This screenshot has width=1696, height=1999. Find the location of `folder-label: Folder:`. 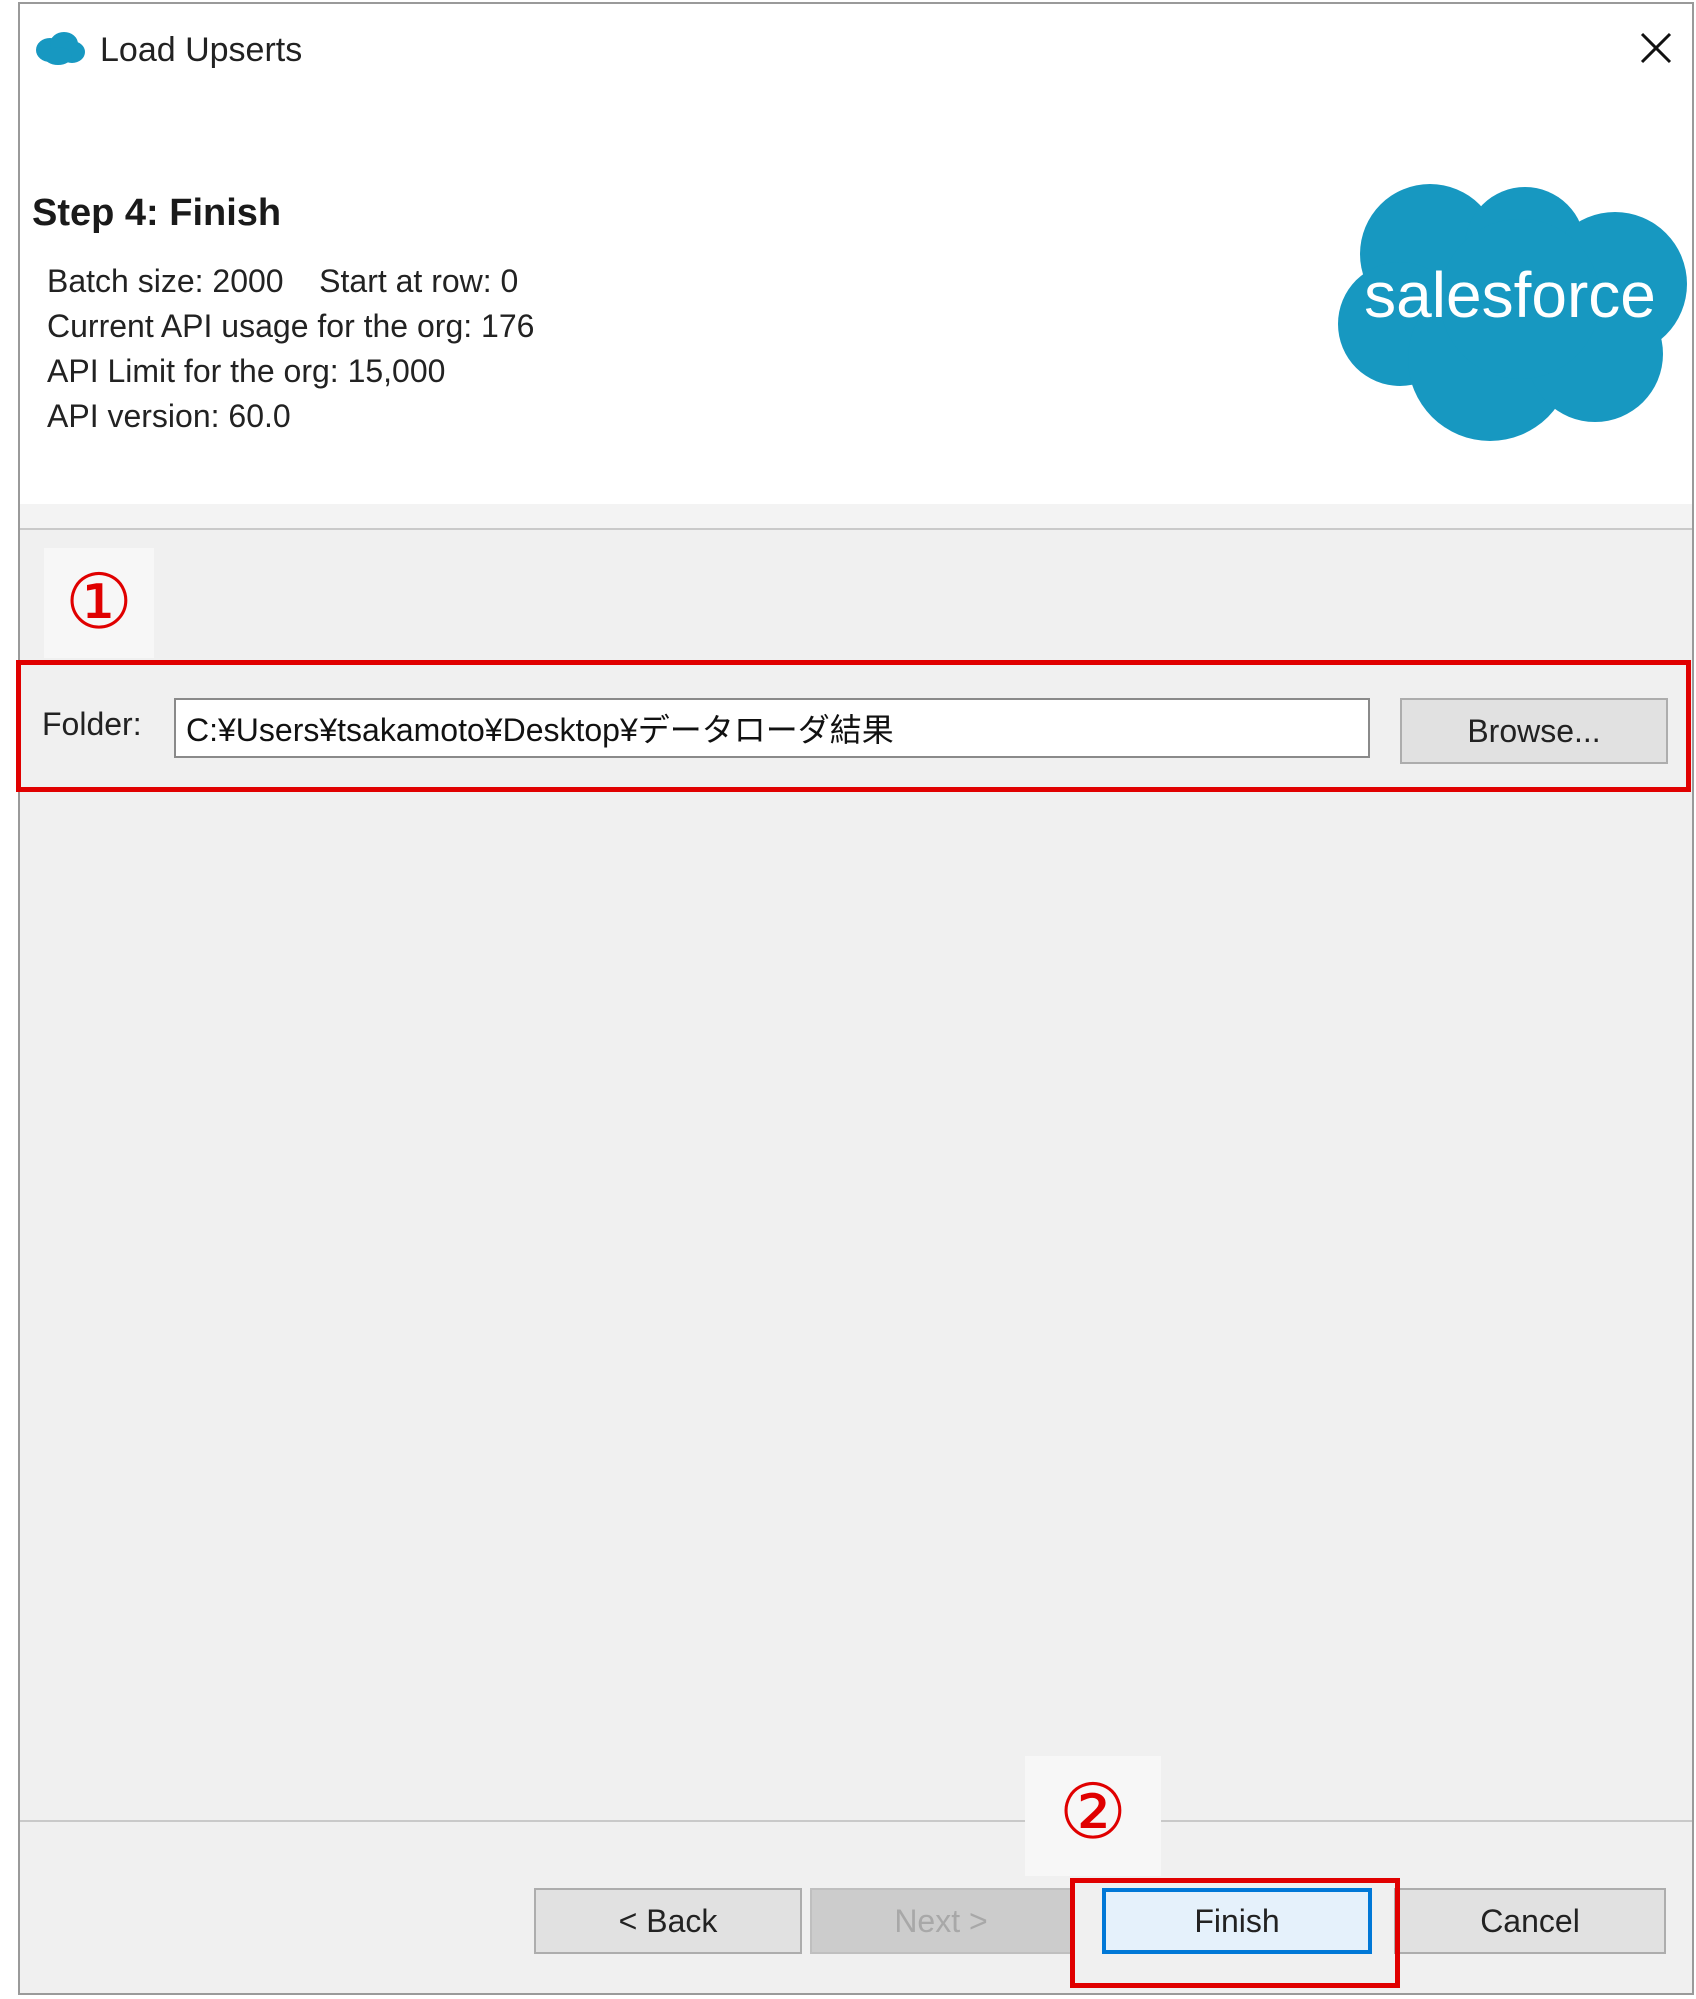

folder-label: Folder: is located at coordinates (92, 724).